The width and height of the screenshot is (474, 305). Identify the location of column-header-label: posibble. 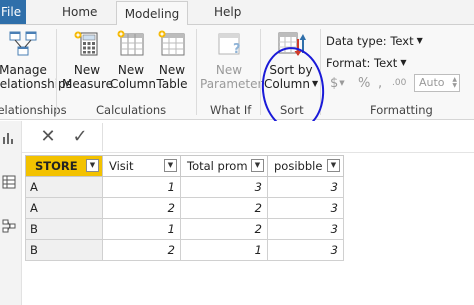
(298, 166).